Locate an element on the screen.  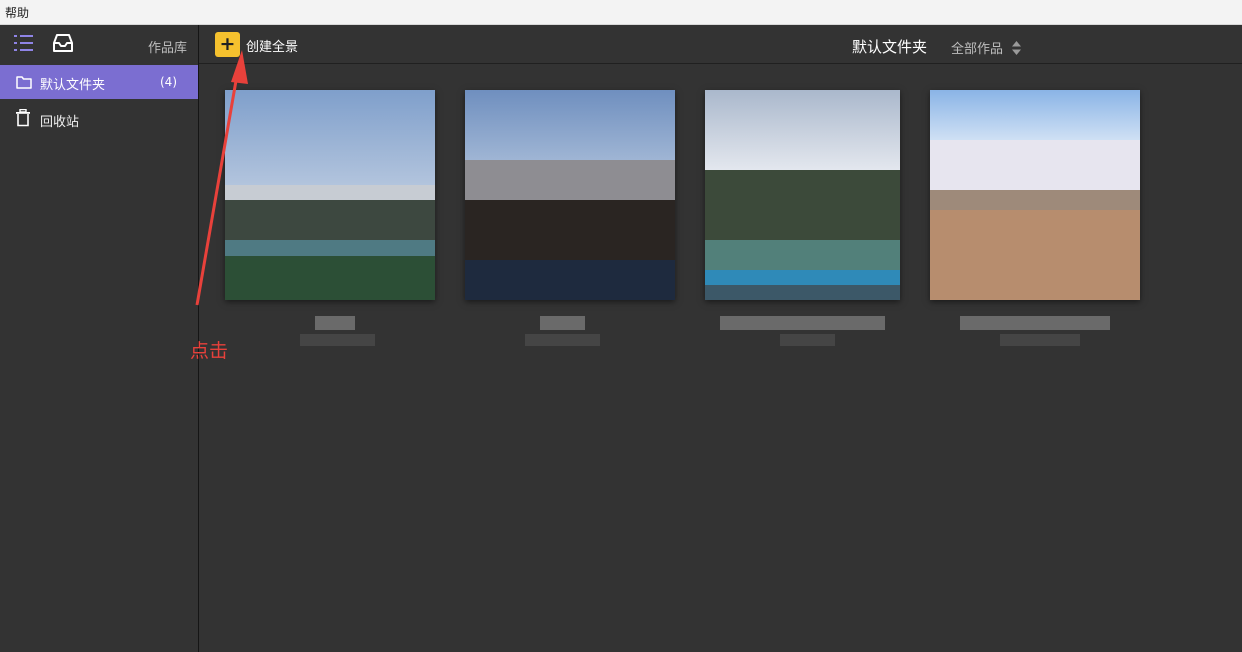
annotation-arrow-icon is located at coordinates (221, 178).